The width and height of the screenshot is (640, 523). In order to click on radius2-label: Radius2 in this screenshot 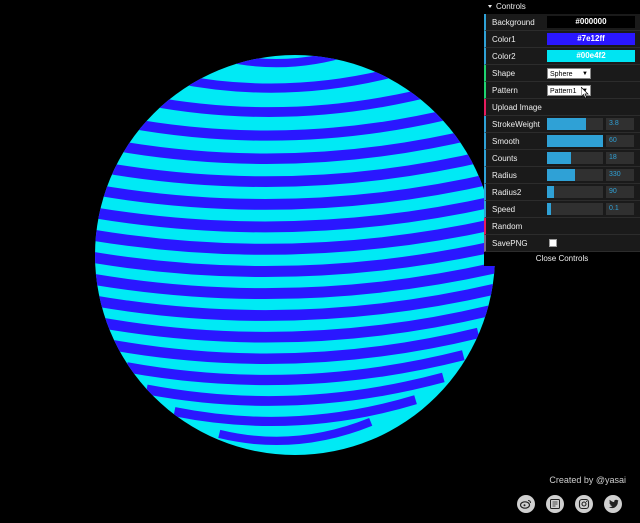, I will do `click(507, 192)`.